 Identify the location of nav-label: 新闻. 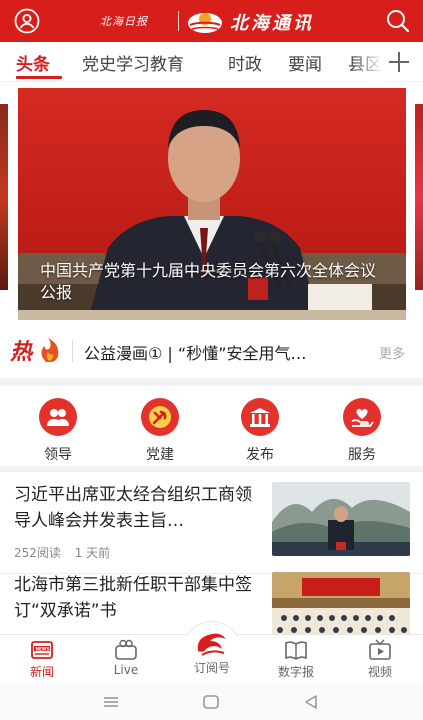
(41, 672).